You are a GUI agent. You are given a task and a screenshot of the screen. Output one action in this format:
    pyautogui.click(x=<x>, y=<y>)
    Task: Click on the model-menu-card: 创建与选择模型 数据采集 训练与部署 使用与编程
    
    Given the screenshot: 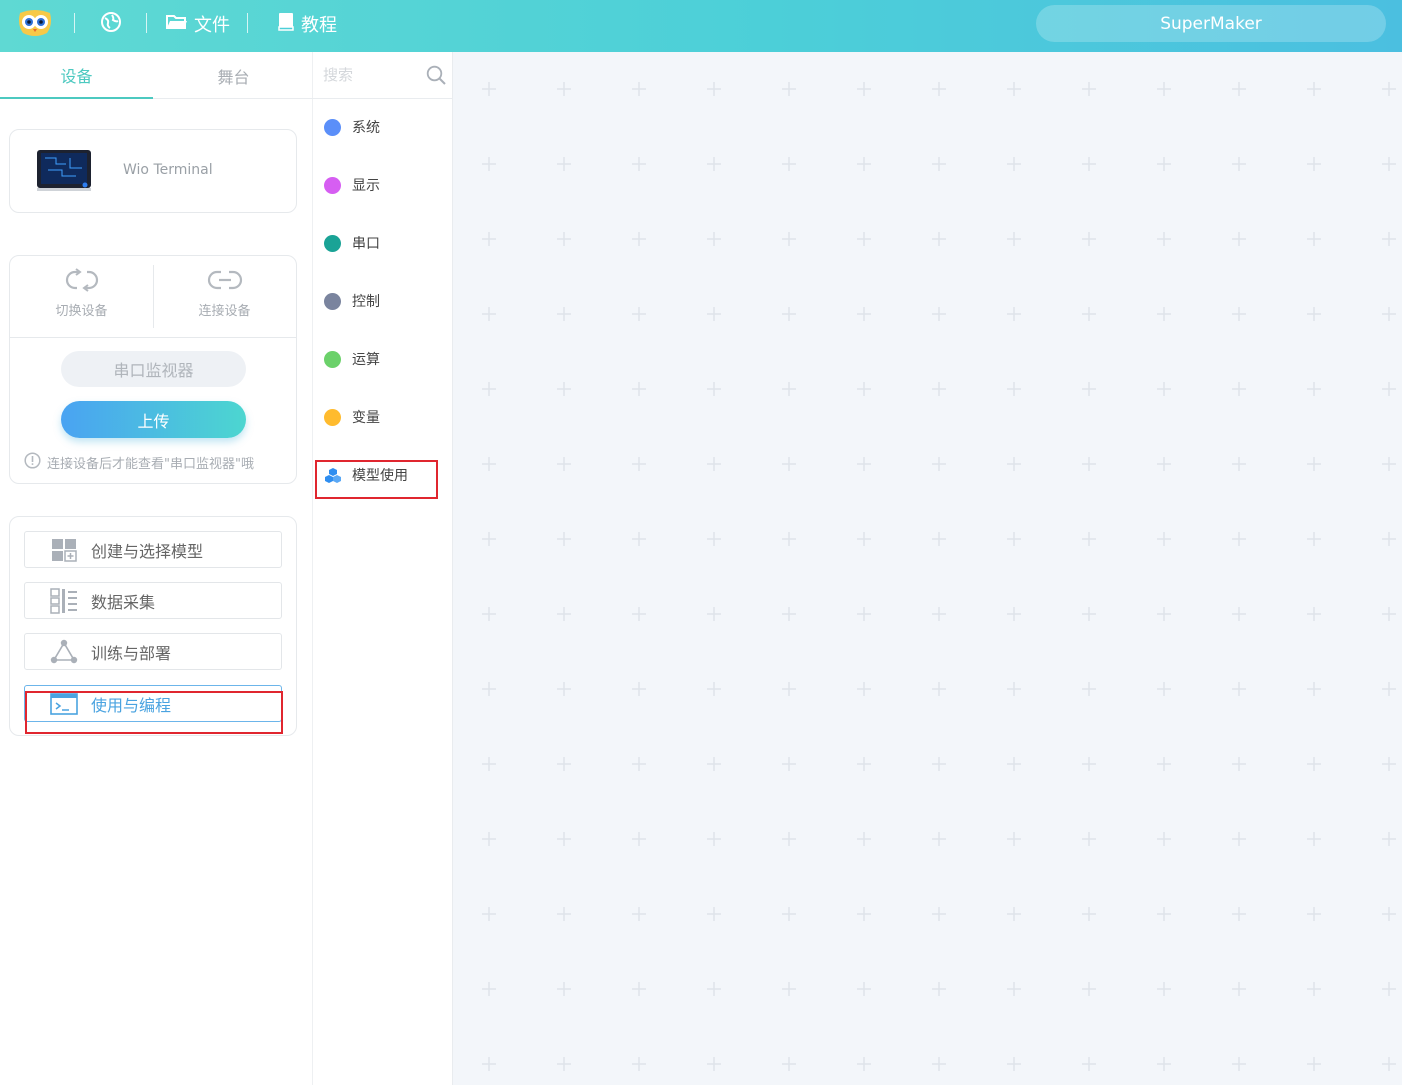 What is the action you would take?
    pyautogui.click(x=153, y=626)
    